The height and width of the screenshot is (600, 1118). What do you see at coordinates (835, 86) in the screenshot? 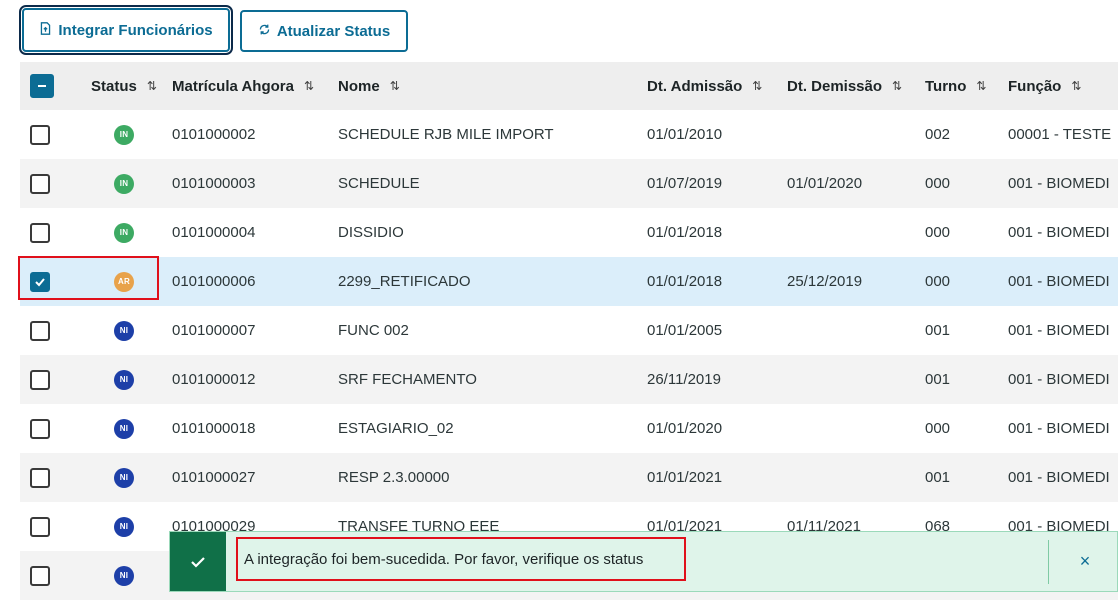
I see `column-header-demissao-label: Dt. Demissão` at bounding box center [835, 86].